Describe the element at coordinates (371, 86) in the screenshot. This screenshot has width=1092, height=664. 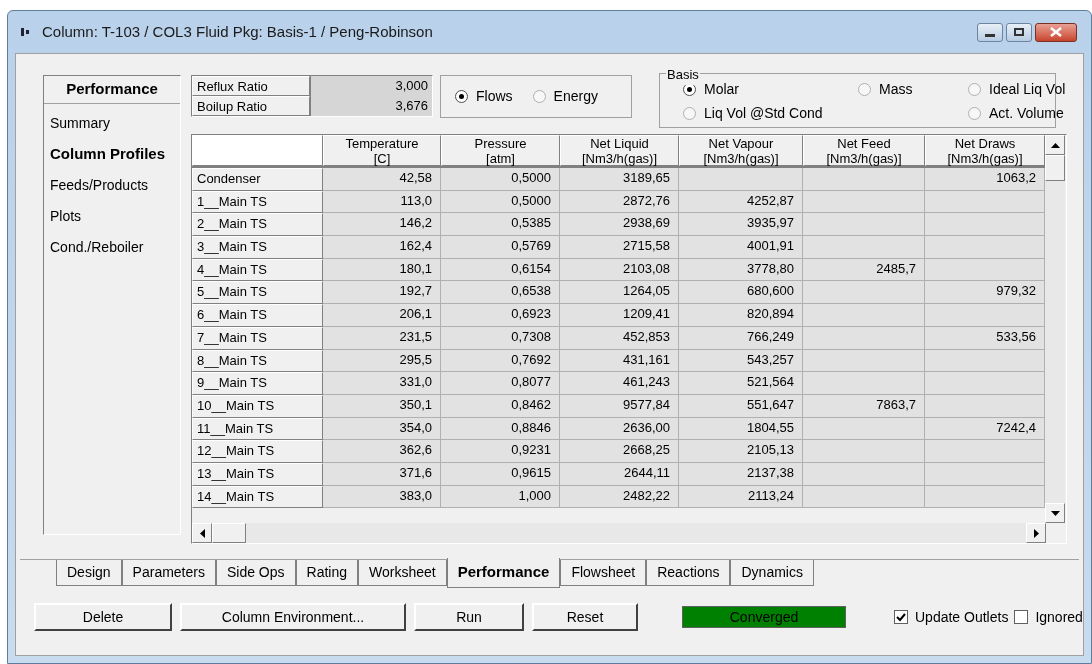
I see `ratio-value: 3,000` at that location.